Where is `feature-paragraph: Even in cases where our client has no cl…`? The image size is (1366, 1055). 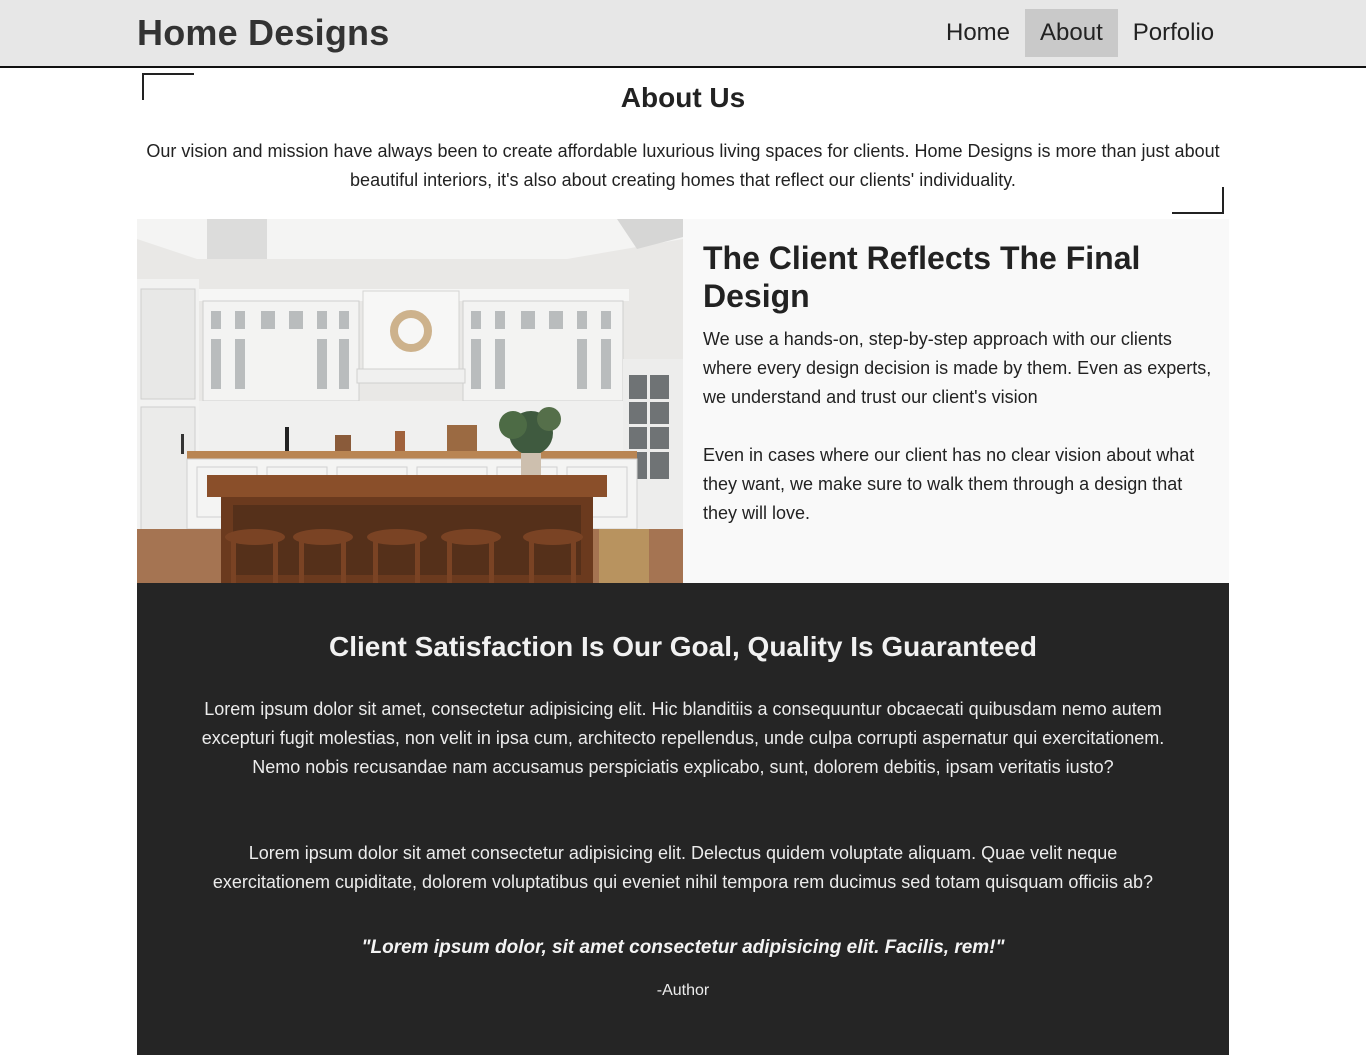
feature-paragraph: Even in cases where our client has no cl… is located at coordinates (949, 484).